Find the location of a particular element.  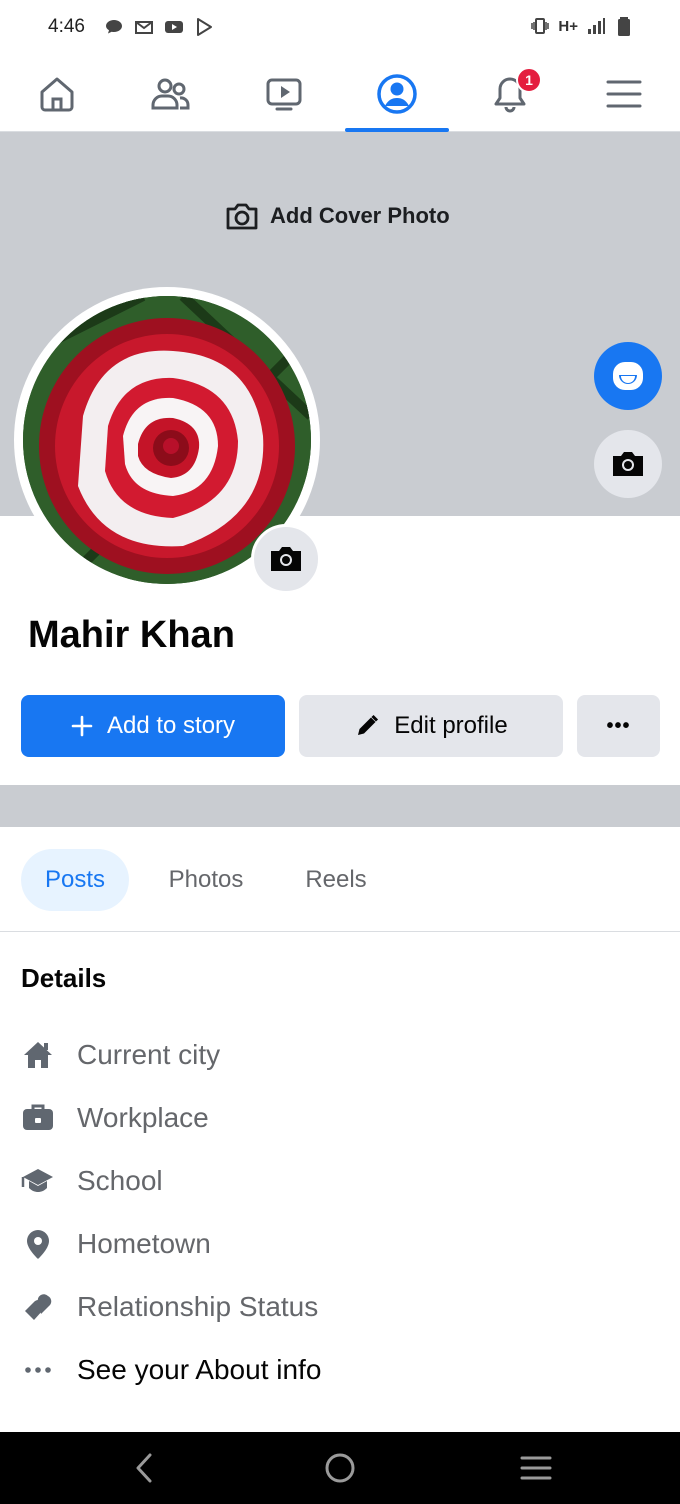

avatar-icon is located at coordinates (628, 376).